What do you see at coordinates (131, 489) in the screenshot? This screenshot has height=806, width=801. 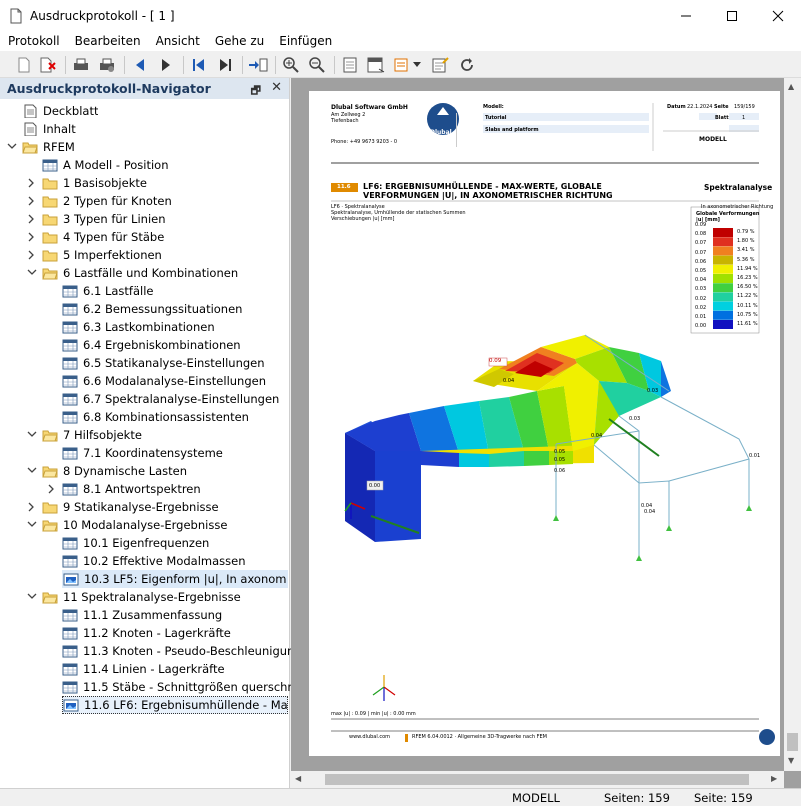 I see `navigator-item: 8.1 Antwortspektren` at bounding box center [131, 489].